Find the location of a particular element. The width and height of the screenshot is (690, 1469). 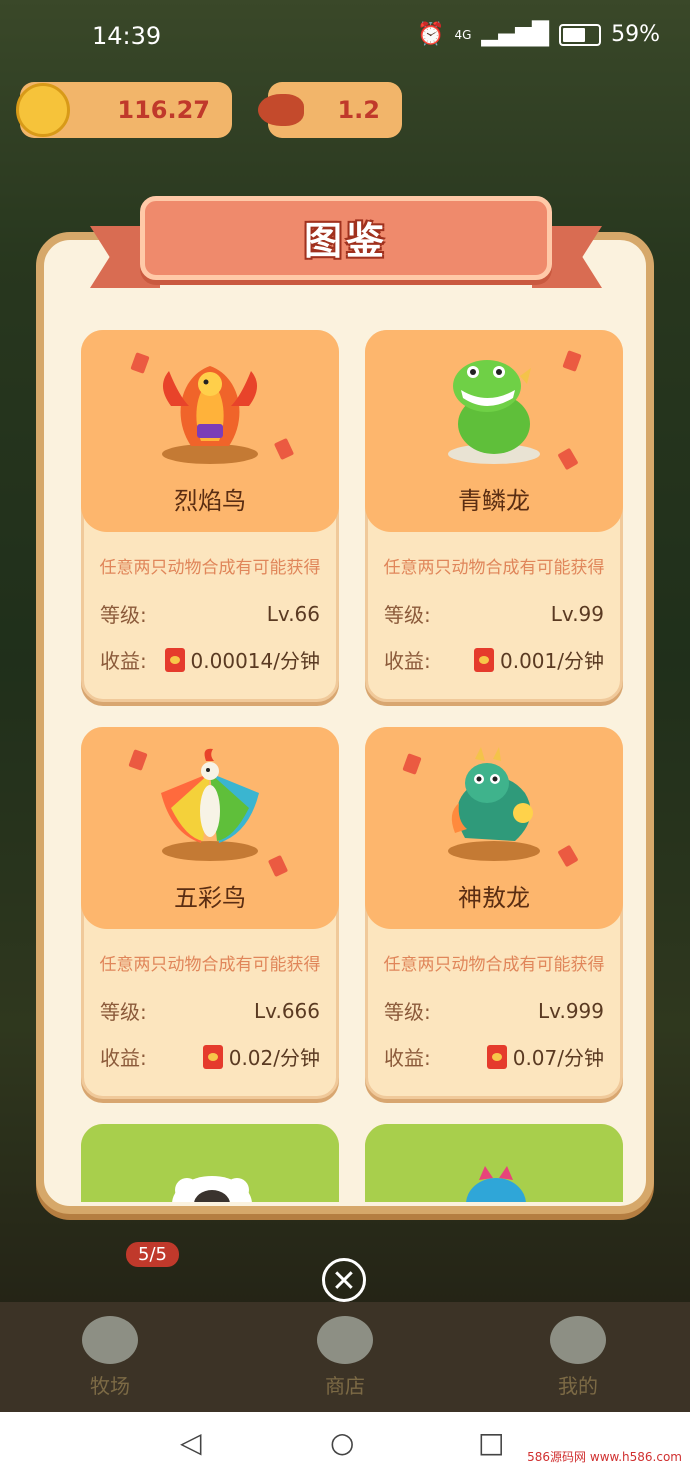

watermark: 586源码网 www.h586.com is located at coordinates (604, 1457).